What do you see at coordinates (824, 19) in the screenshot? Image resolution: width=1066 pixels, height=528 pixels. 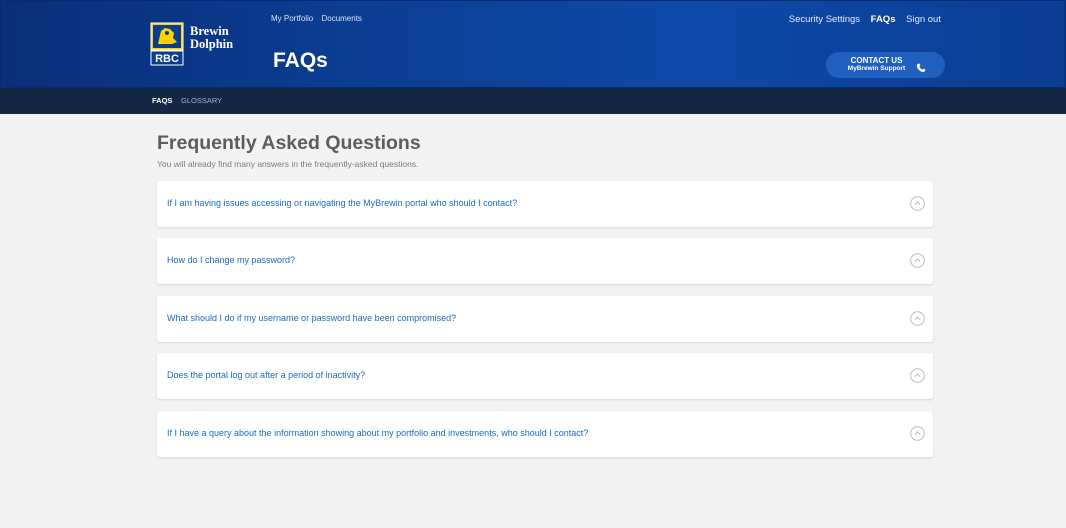 I see `nav-link-security-settings: Security Settings` at bounding box center [824, 19].